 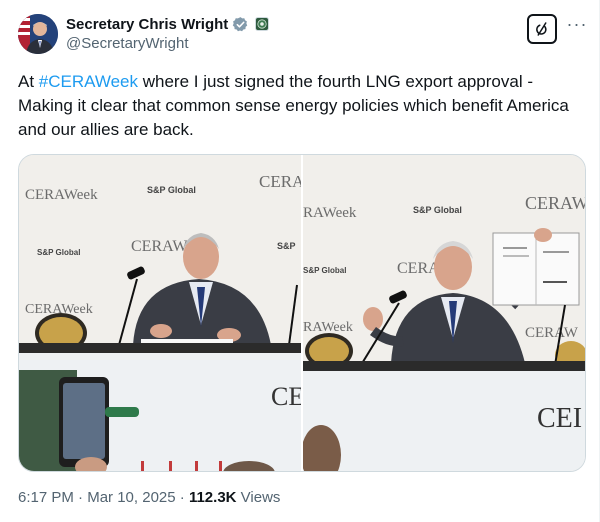 I want to click on views-label: Views, so click(x=258, y=497).